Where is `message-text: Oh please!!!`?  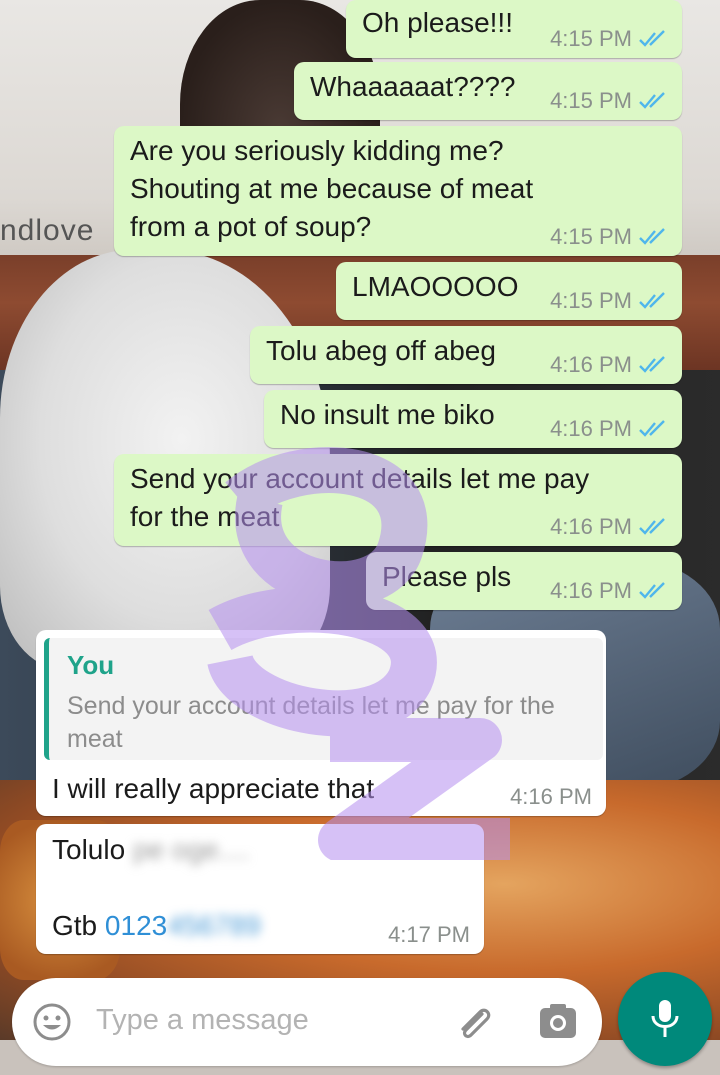 message-text: Oh please!!! is located at coordinates (437, 22).